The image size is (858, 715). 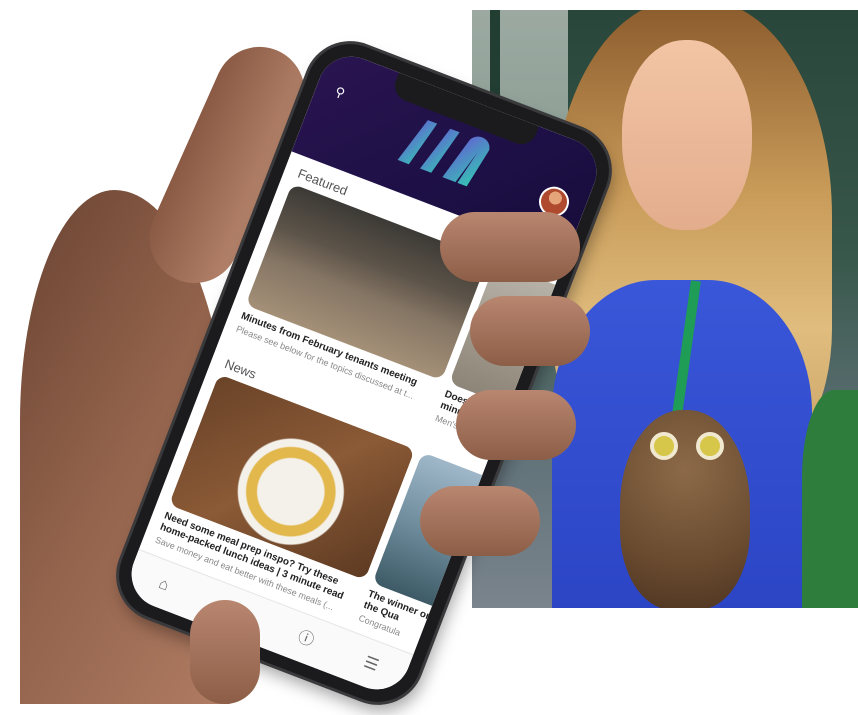 What do you see at coordinates (370, 664) in the screenshot?
I see `menu-icon: ☰` at bounding box center [370, 664].